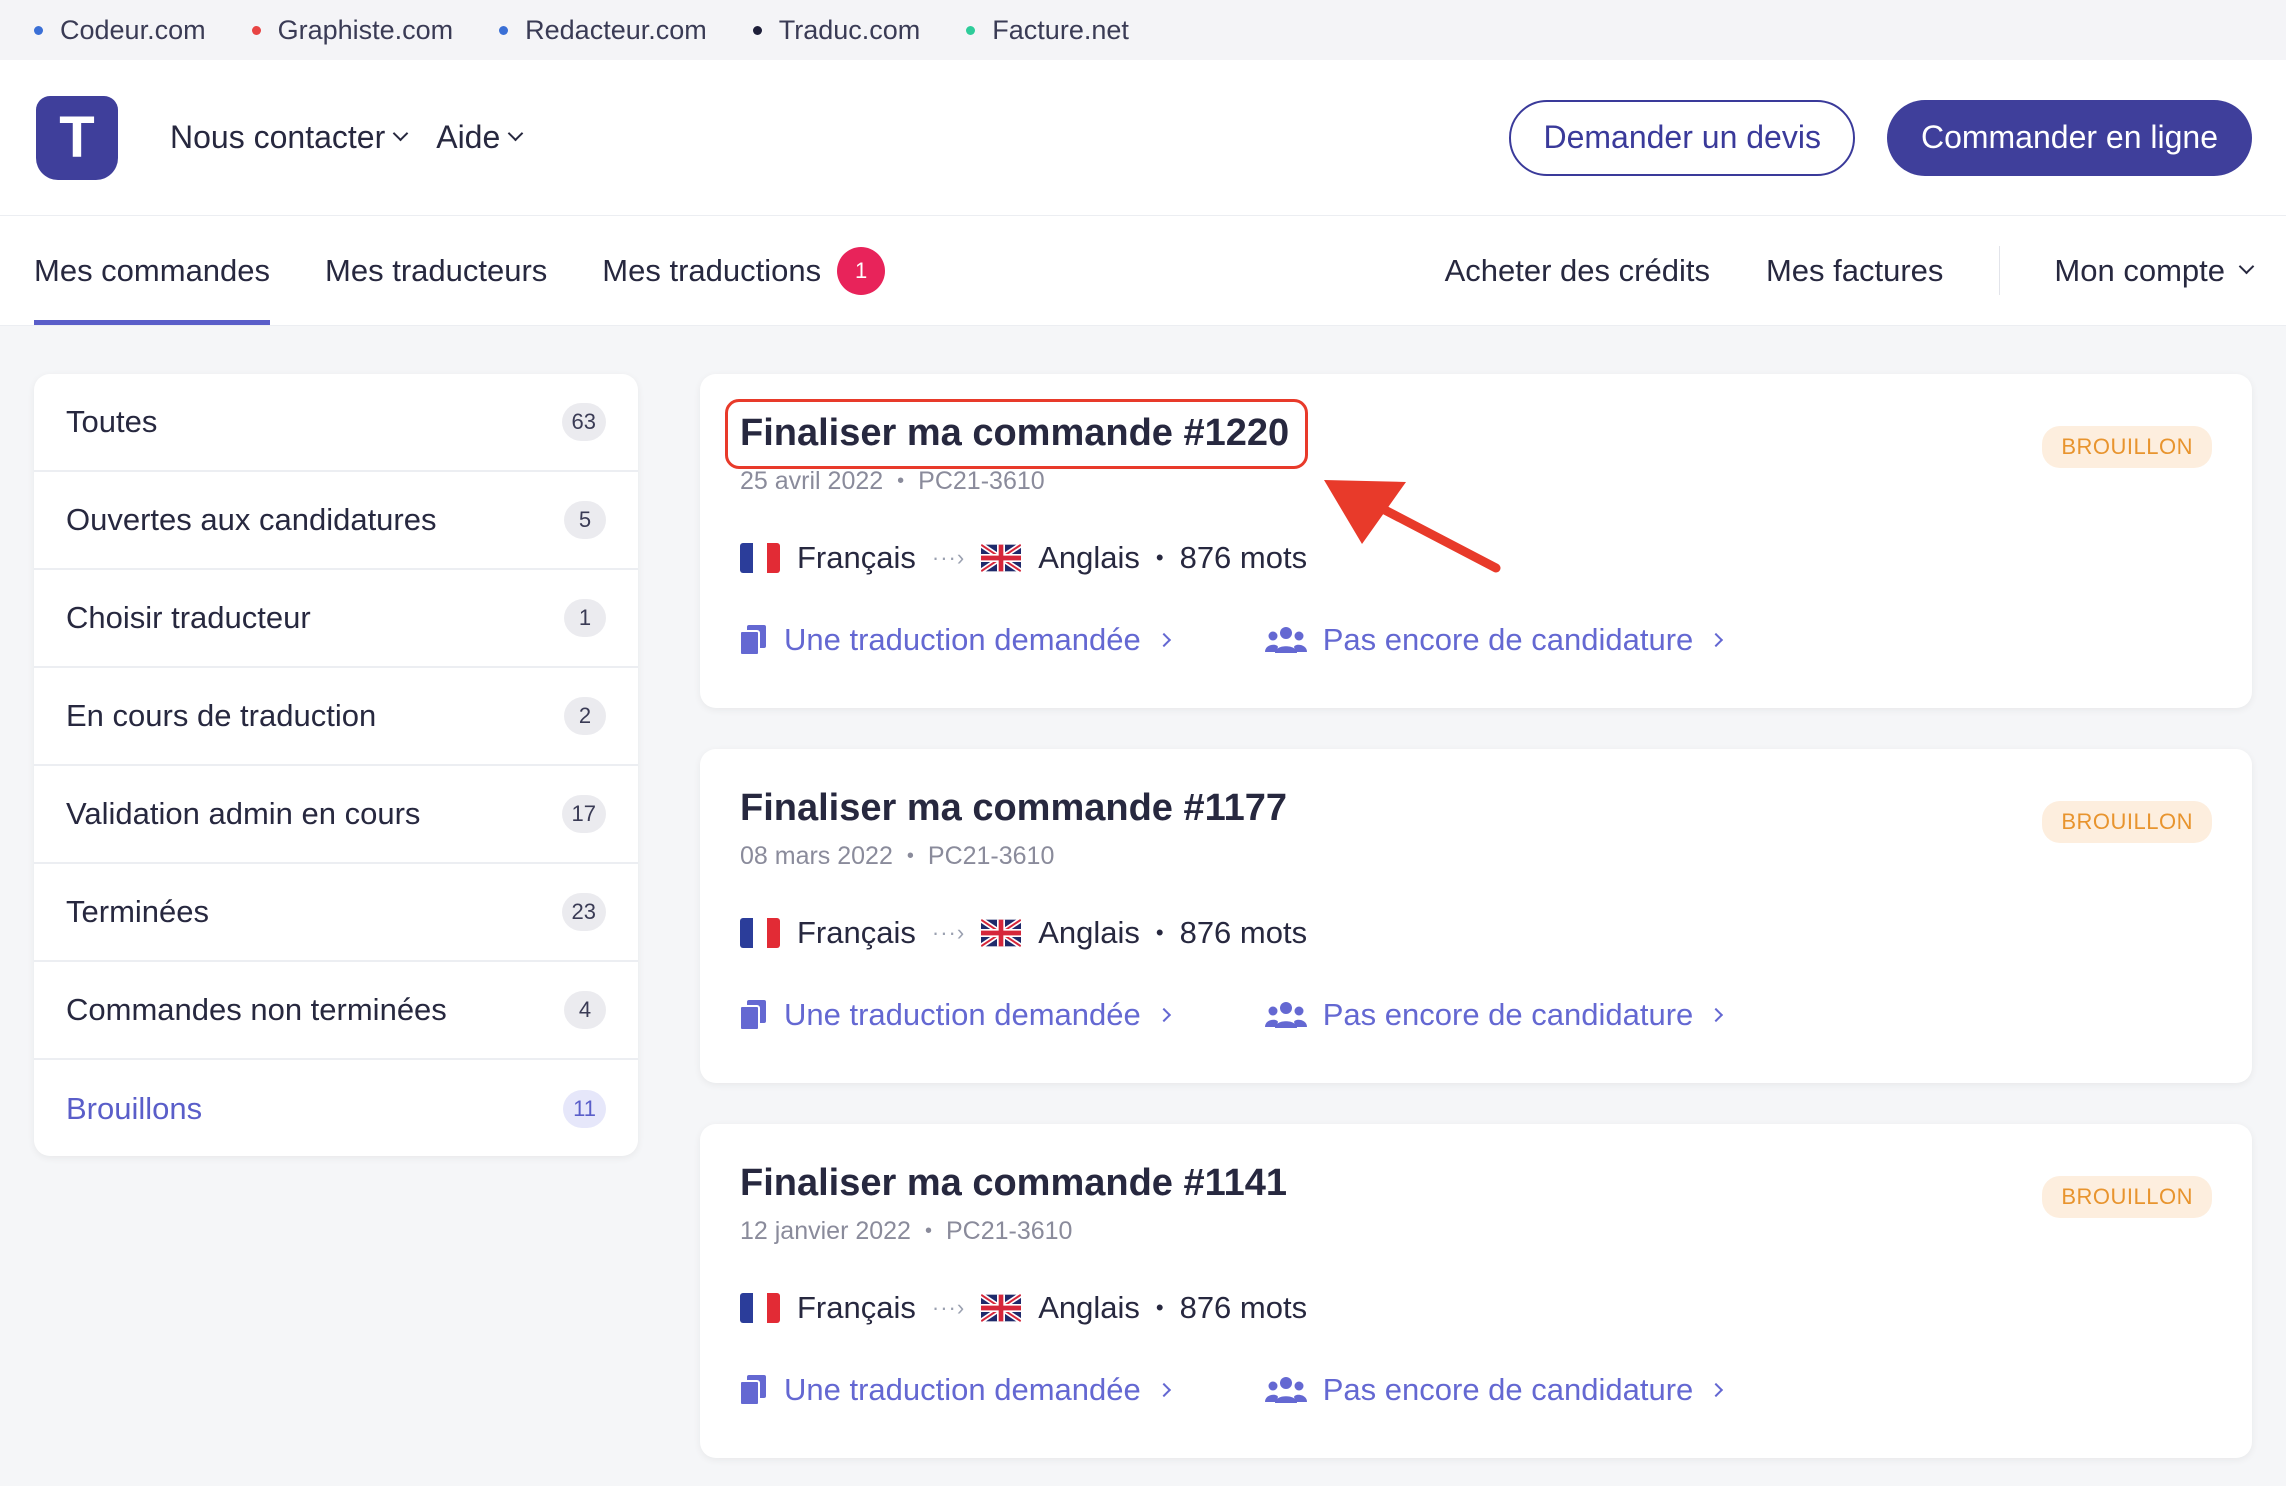 This screenshot has height=1486, width=2286. I want to click on source-language: Français, so click(856, 1307).